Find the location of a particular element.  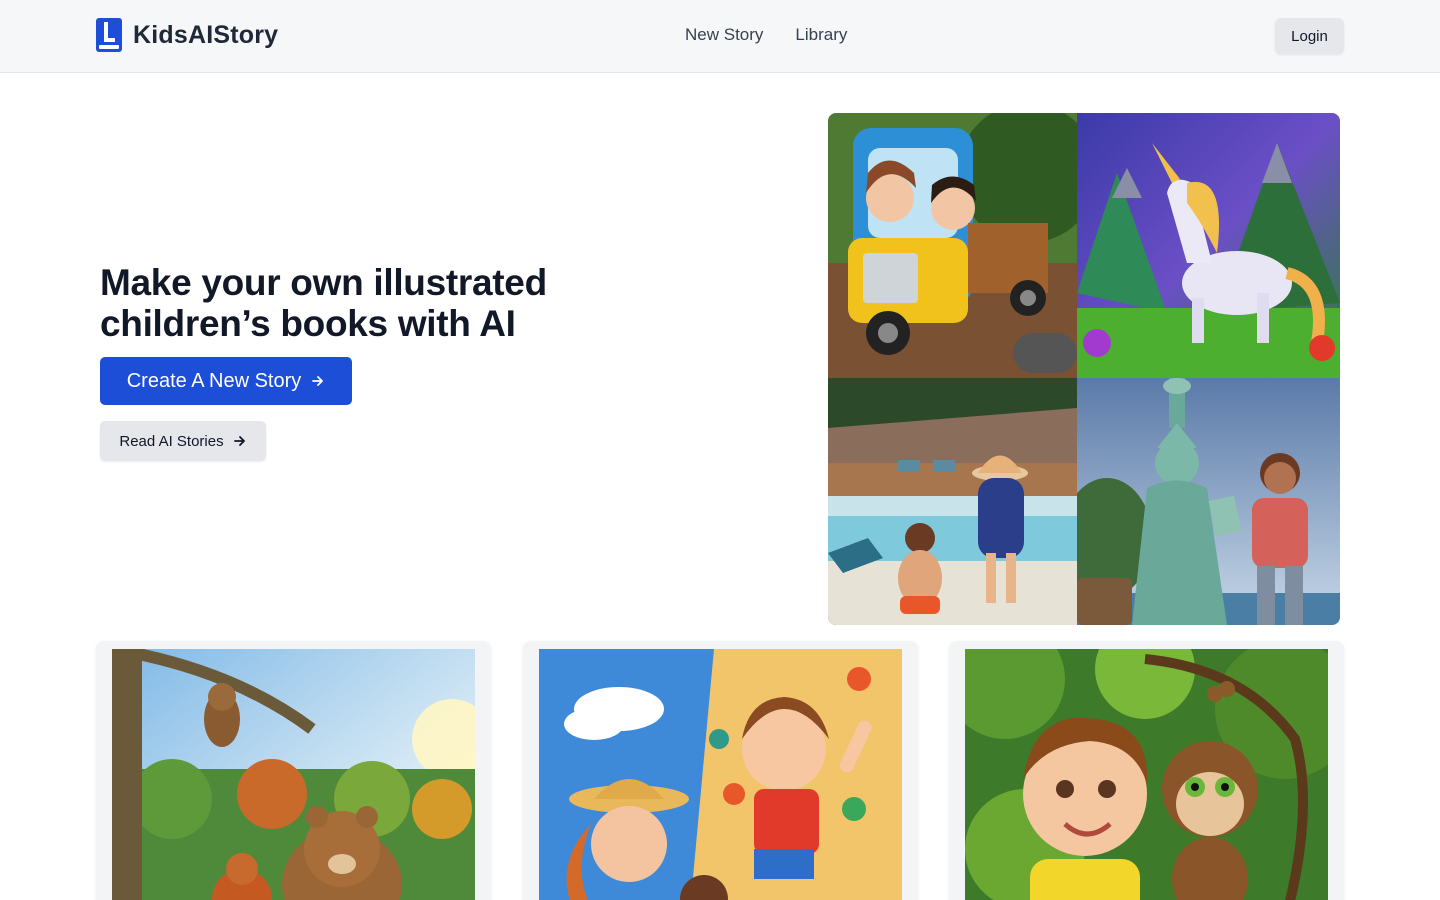

create-new-story-label: Create A New Story is located at coordinates (214, 380).